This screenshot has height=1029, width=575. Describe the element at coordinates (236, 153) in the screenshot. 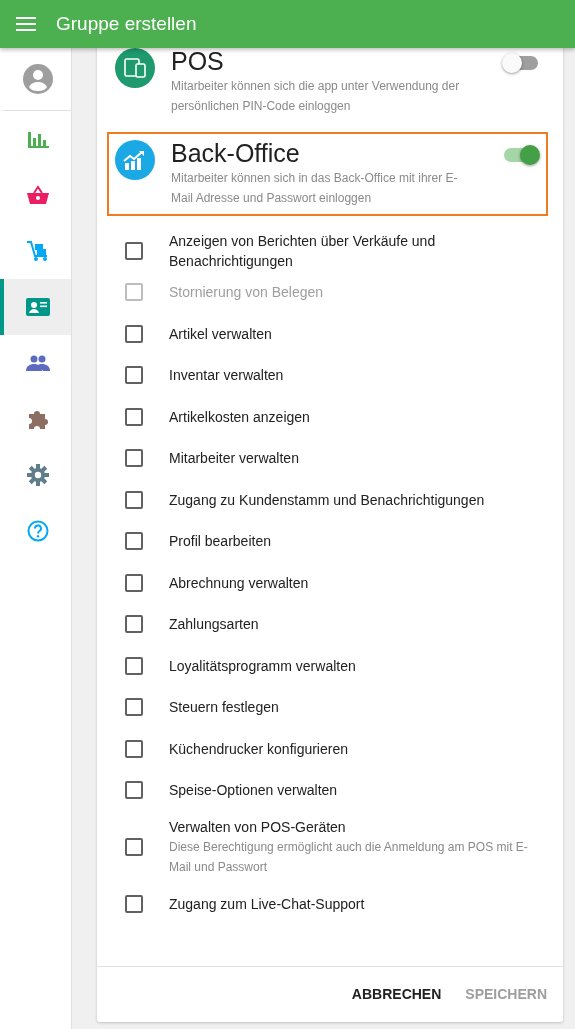

I see `section-title: Back-Office` at that location.